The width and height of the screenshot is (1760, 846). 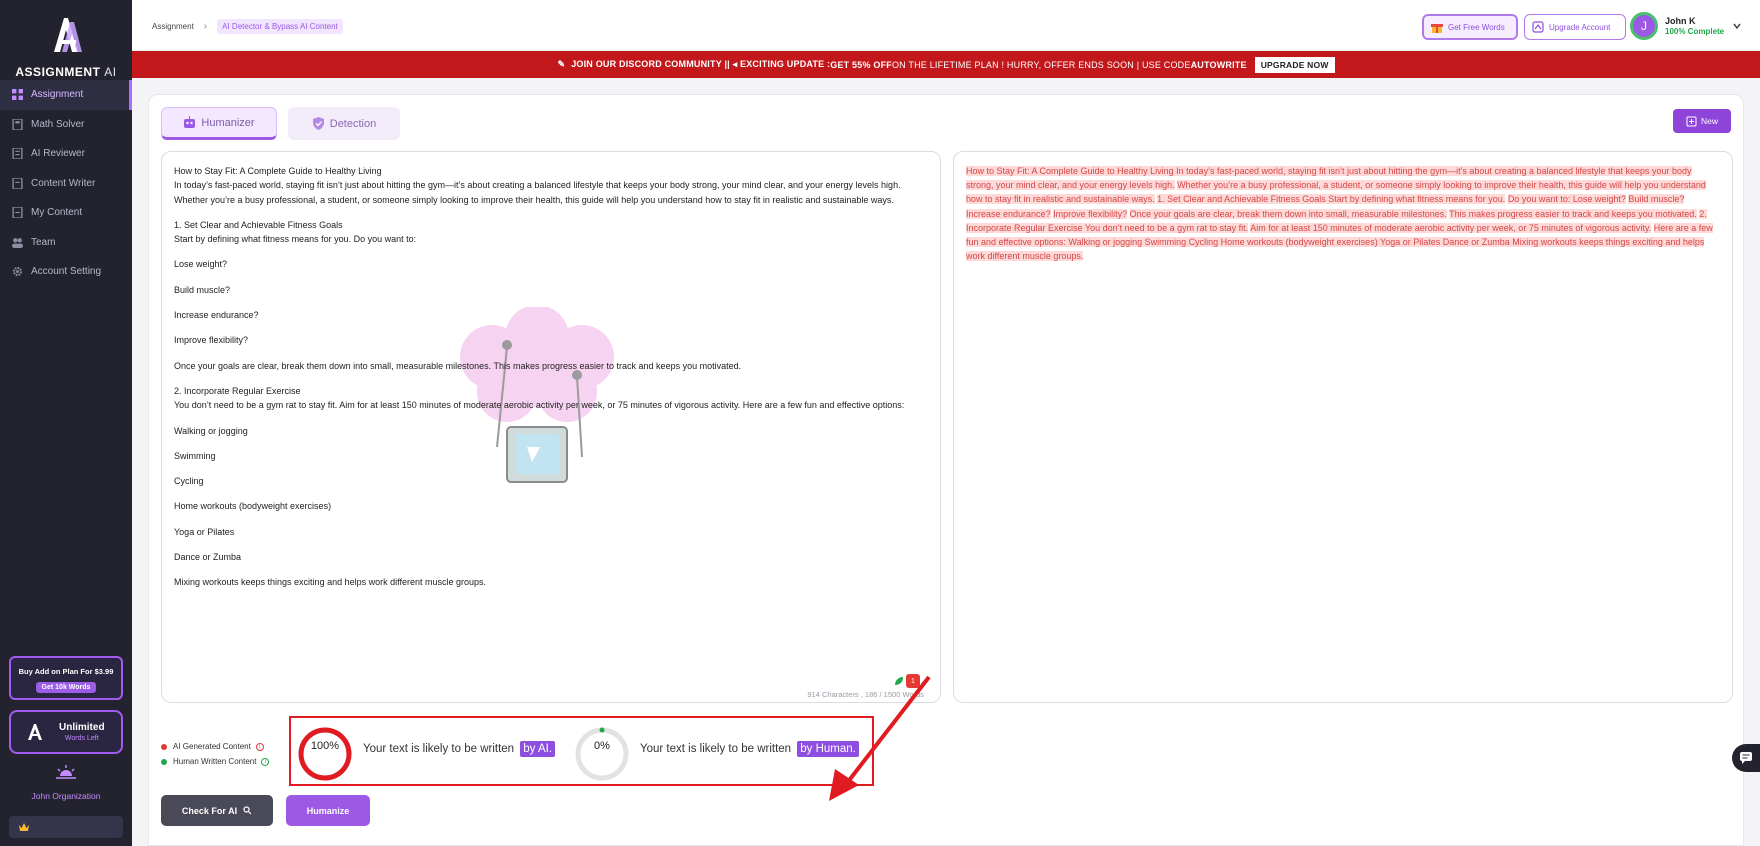 I want to click on shield-icon, so click(x=318, y=123).